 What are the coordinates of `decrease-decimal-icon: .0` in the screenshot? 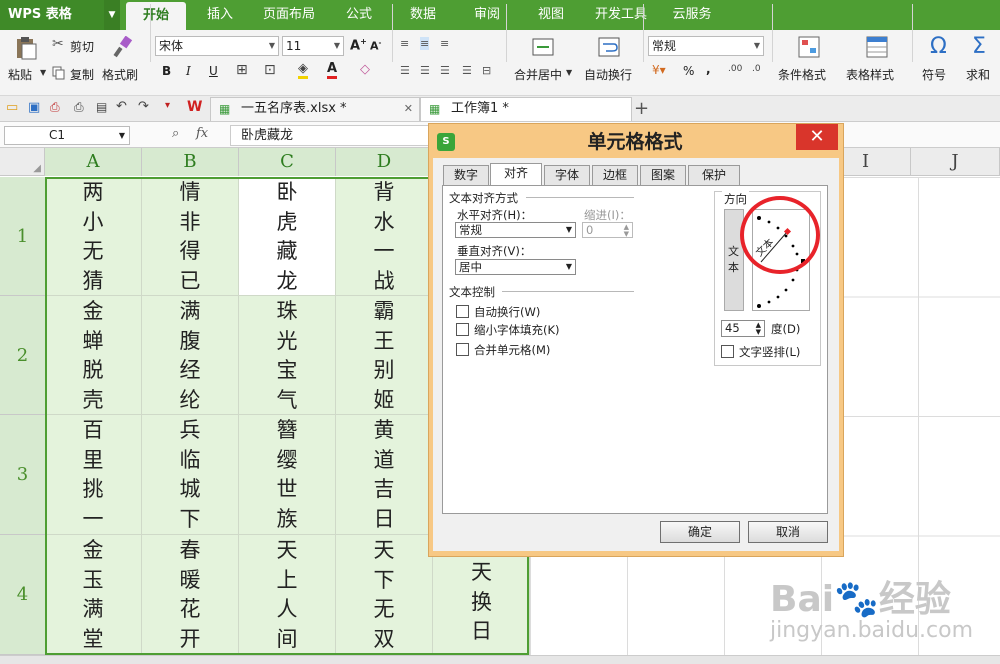 It's located at (756, 69).